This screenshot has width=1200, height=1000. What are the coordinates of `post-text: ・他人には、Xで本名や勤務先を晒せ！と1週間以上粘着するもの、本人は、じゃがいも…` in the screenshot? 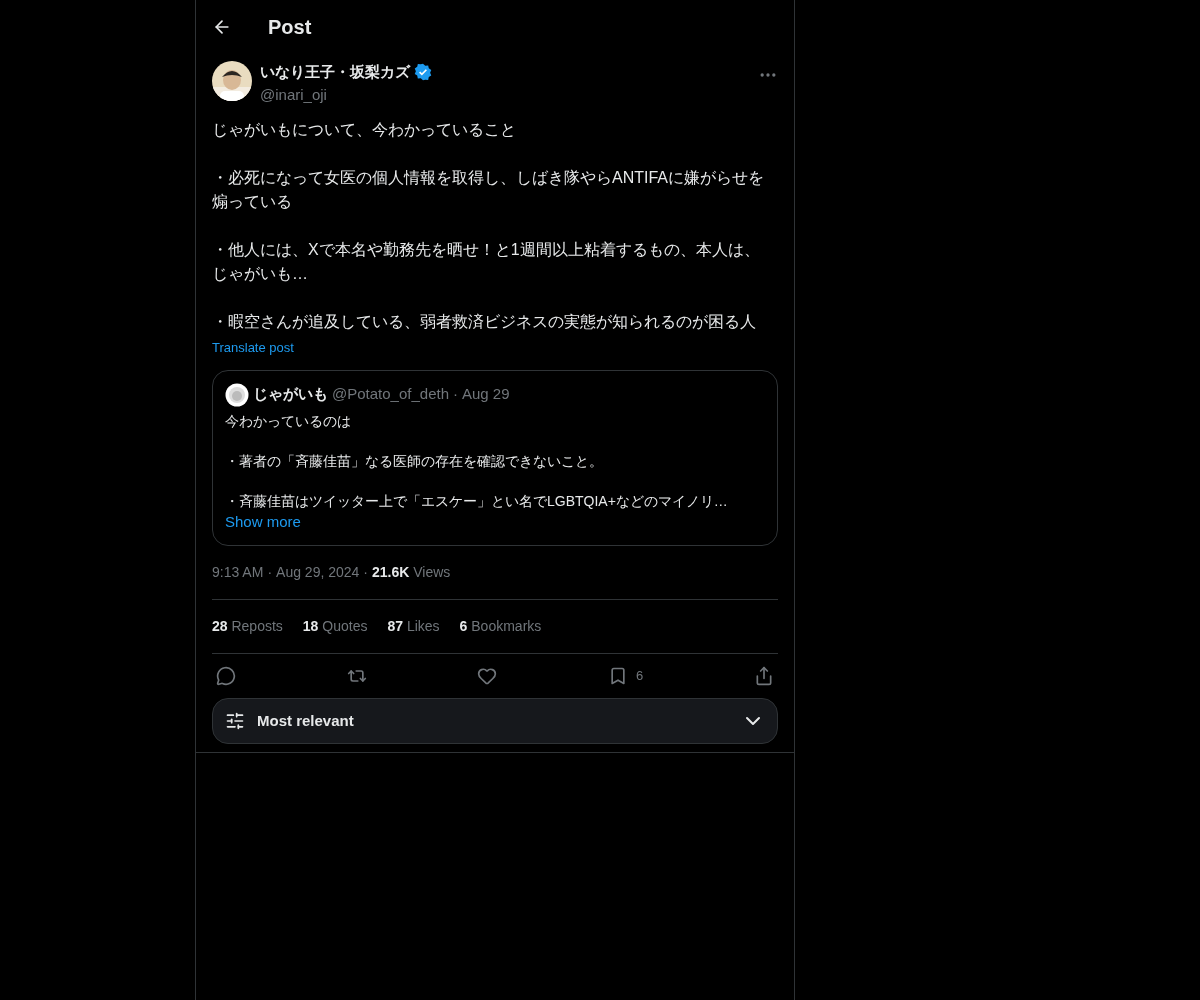 It's located at (486, 262).